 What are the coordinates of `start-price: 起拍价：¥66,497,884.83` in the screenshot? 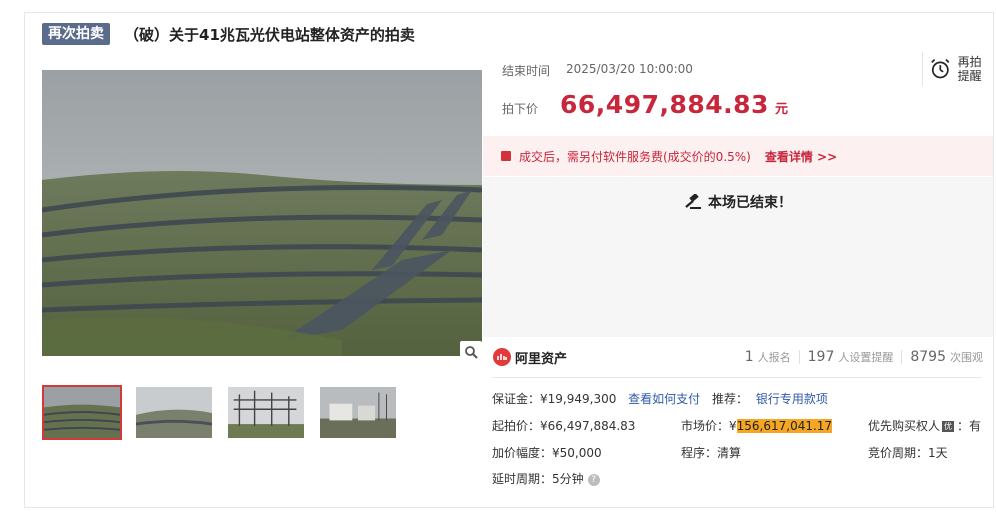 It's located at (564, 426).